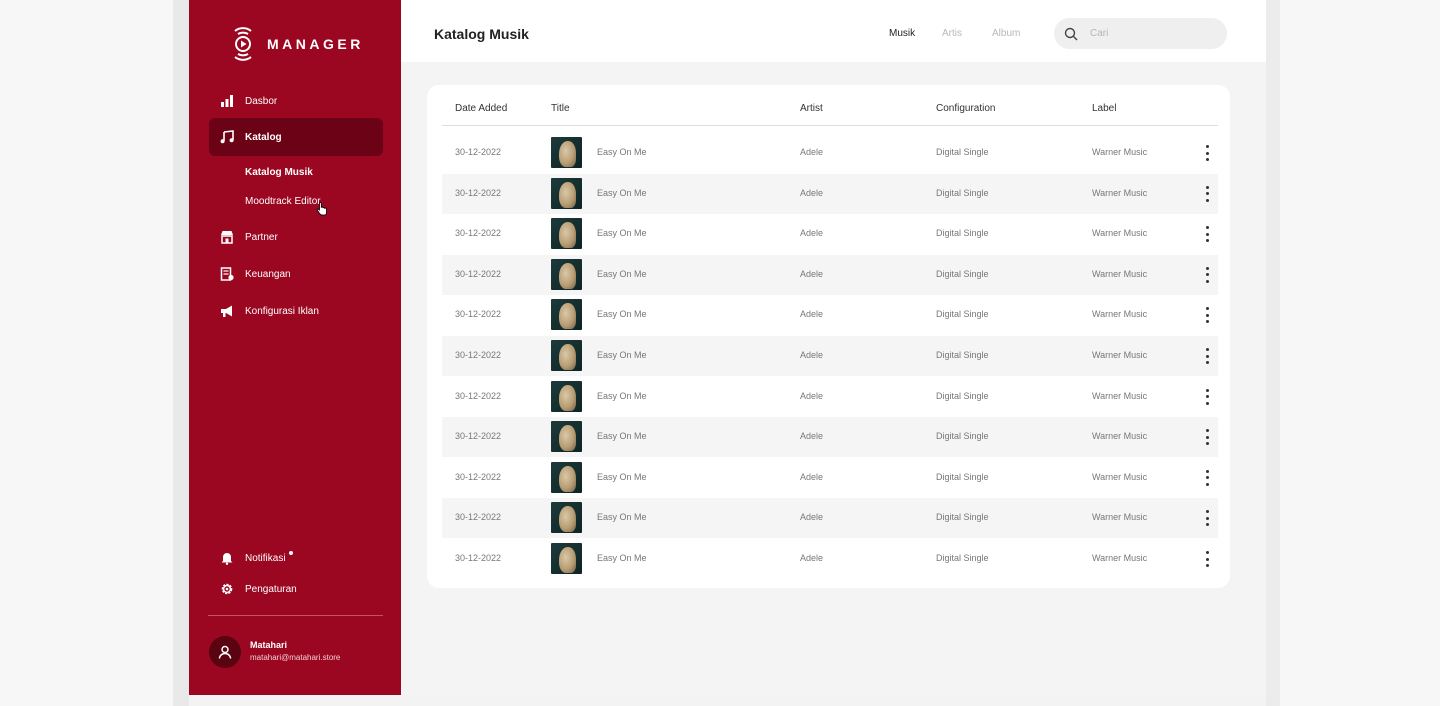 Image resolution: width=1440 pixels, height=706 pixels. I want to click on avatar, so click(225, 652).